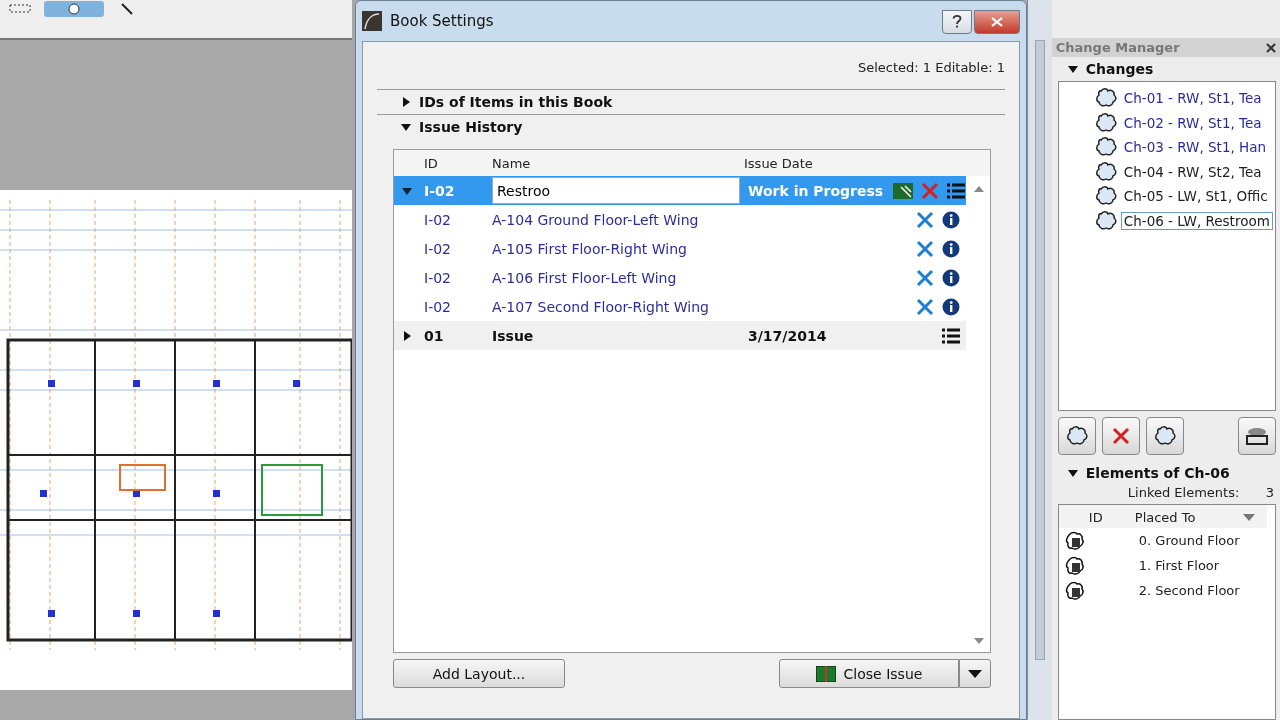 The height and width of the screenshot is (720, 1280). What do you see at coordinates (21, 9) in the screenshot?
I see `marquee-icon` at bounding box center [21, 9].